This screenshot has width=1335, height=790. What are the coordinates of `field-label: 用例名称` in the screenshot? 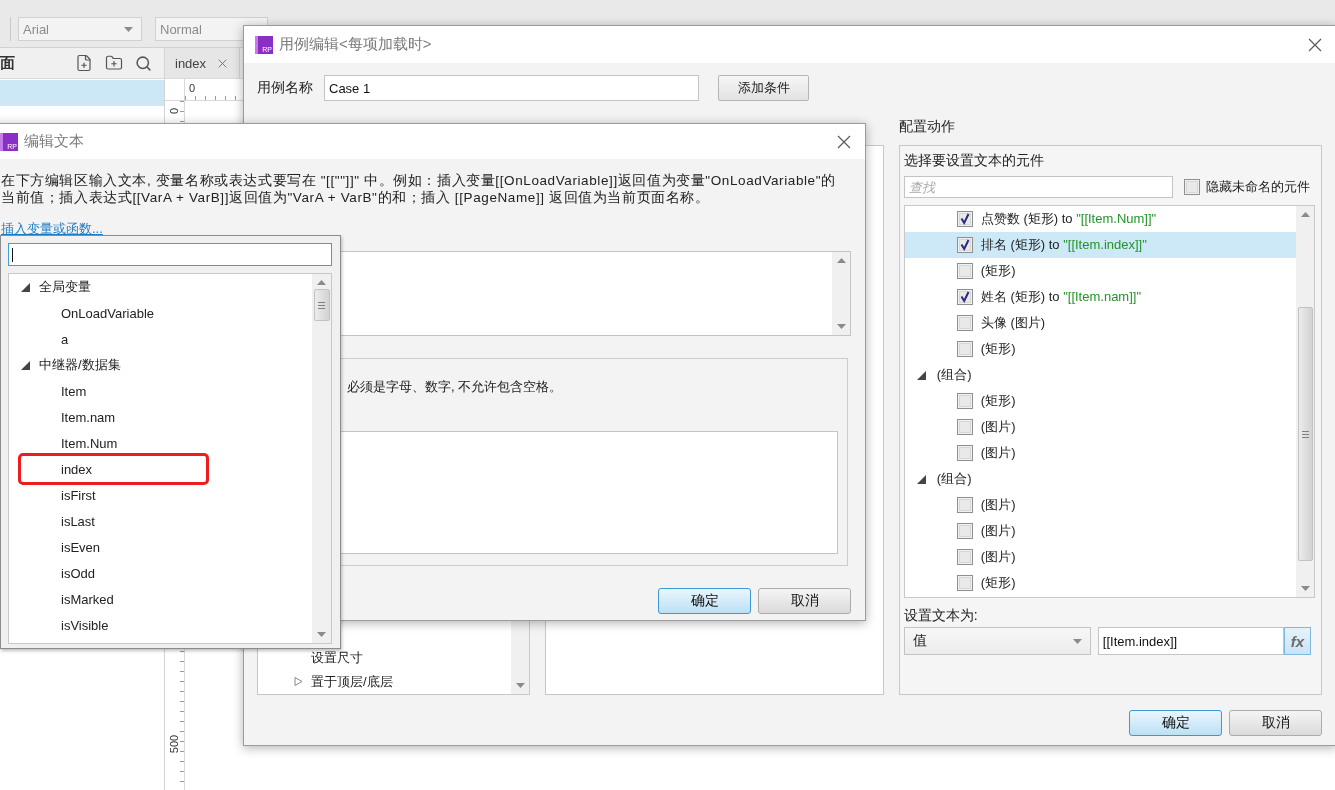 It's located at (285, 88).